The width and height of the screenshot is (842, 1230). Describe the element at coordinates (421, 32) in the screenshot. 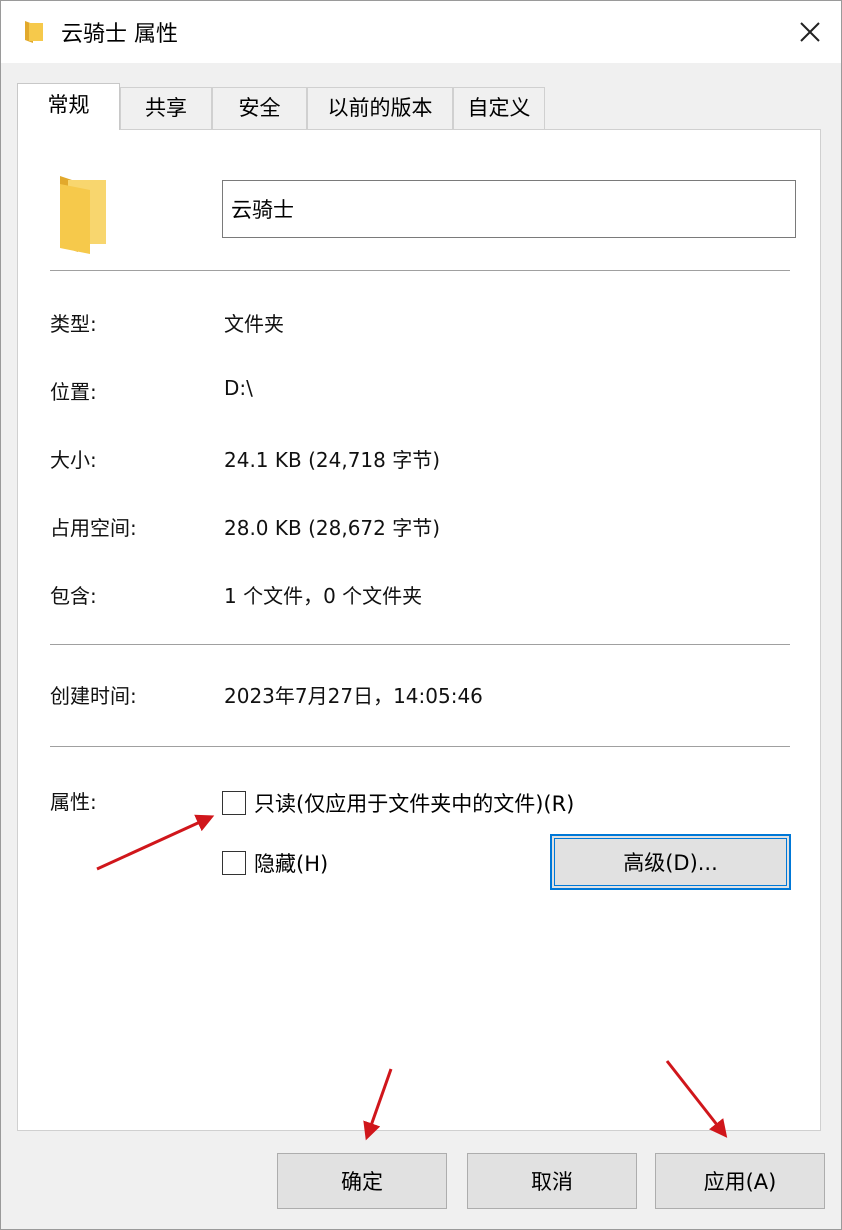

I see `title-bar: 云骑士 属性` at that location.